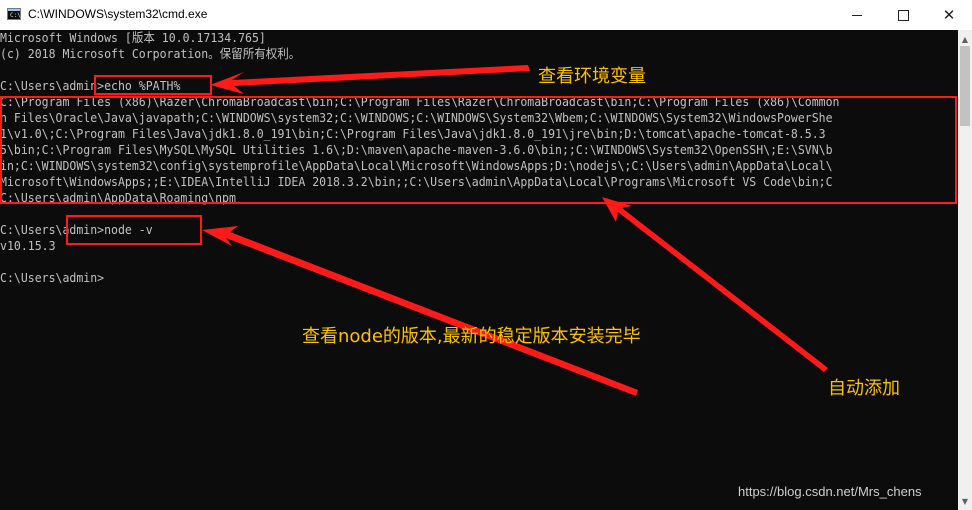 The image size is (972, 510). What do you see at coordinates (370, 79) in the screenshot?
I see `arrow-to-echo-command` at bounding box center [370, 79].